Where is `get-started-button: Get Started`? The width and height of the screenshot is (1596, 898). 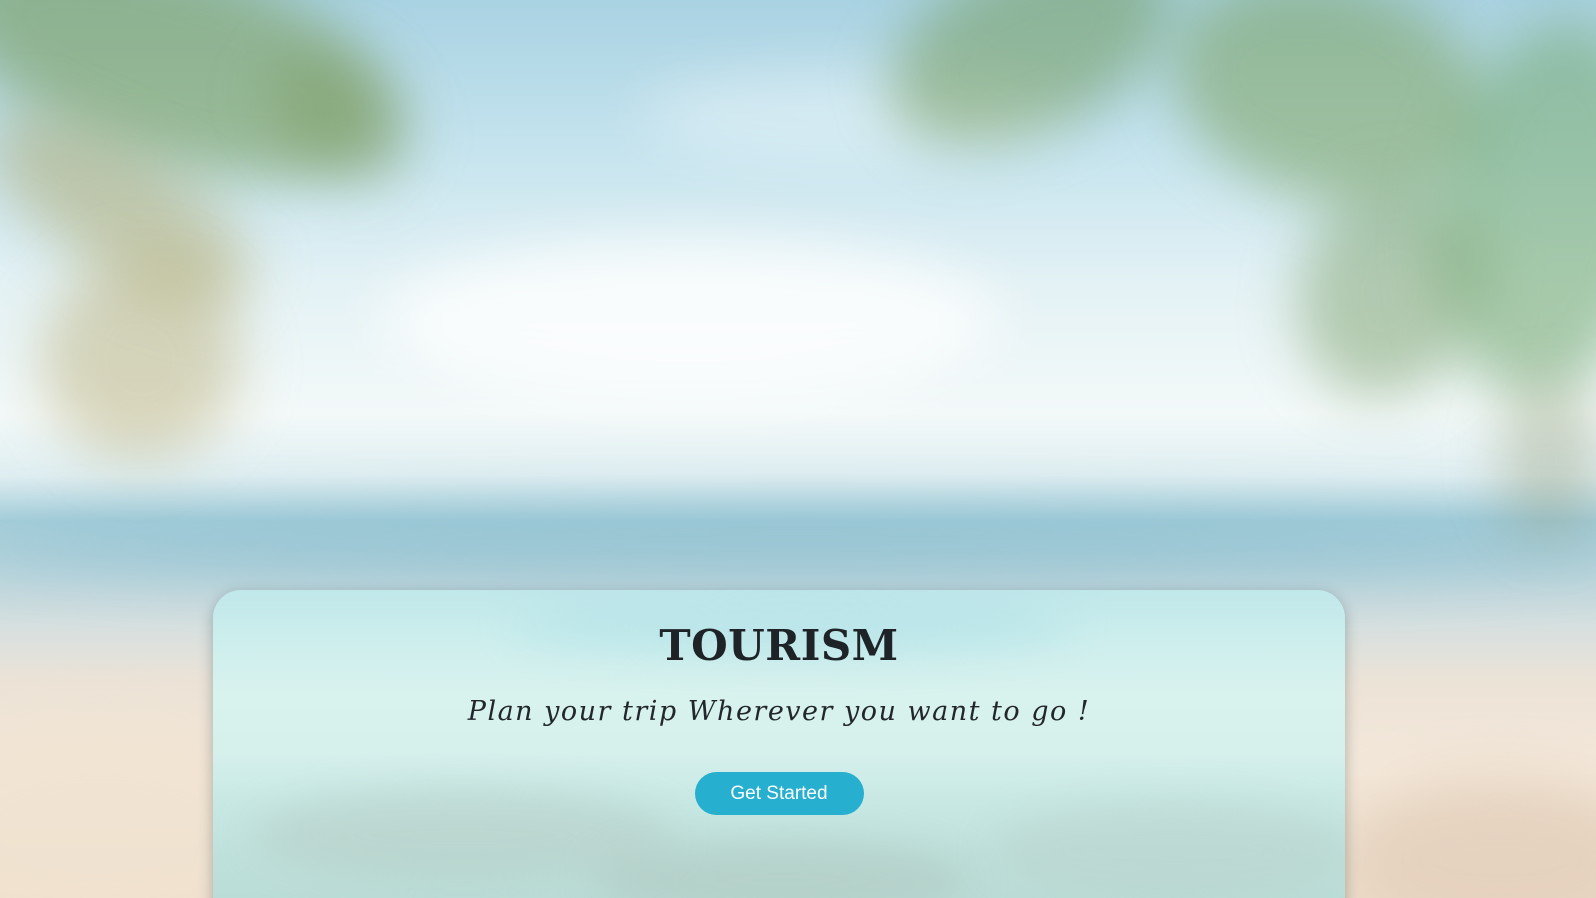 get-started-button: Get Started is located at coordinates (779, 793).